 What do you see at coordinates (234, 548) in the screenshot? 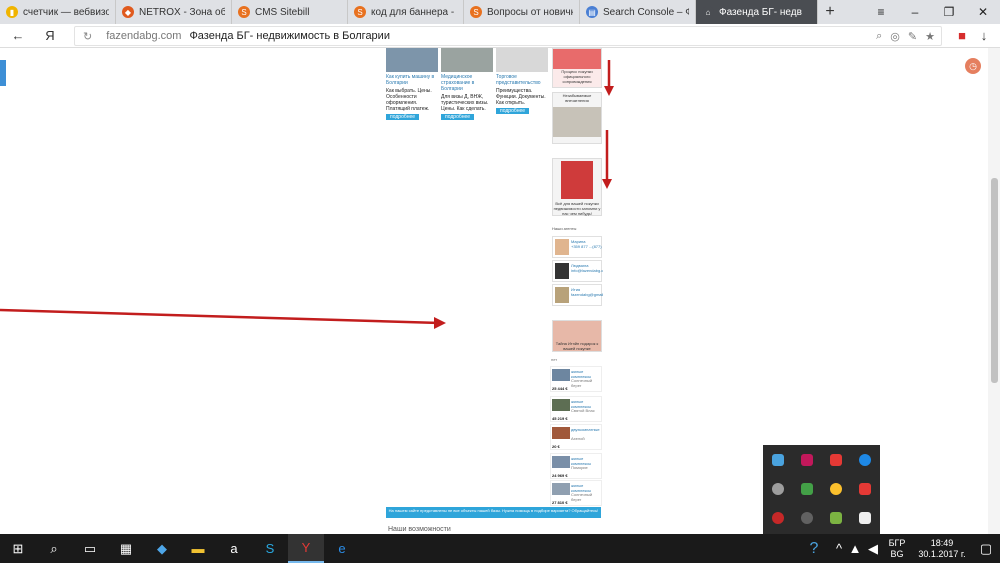
I see `amazon-icon: a` at bounding box center [234, 548].